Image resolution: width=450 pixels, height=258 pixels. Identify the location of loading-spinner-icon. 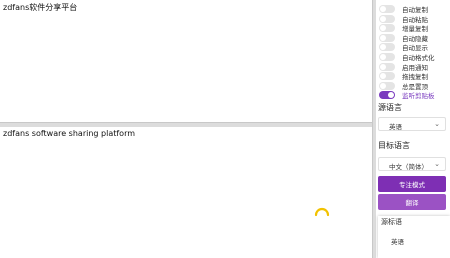
(322, 212).